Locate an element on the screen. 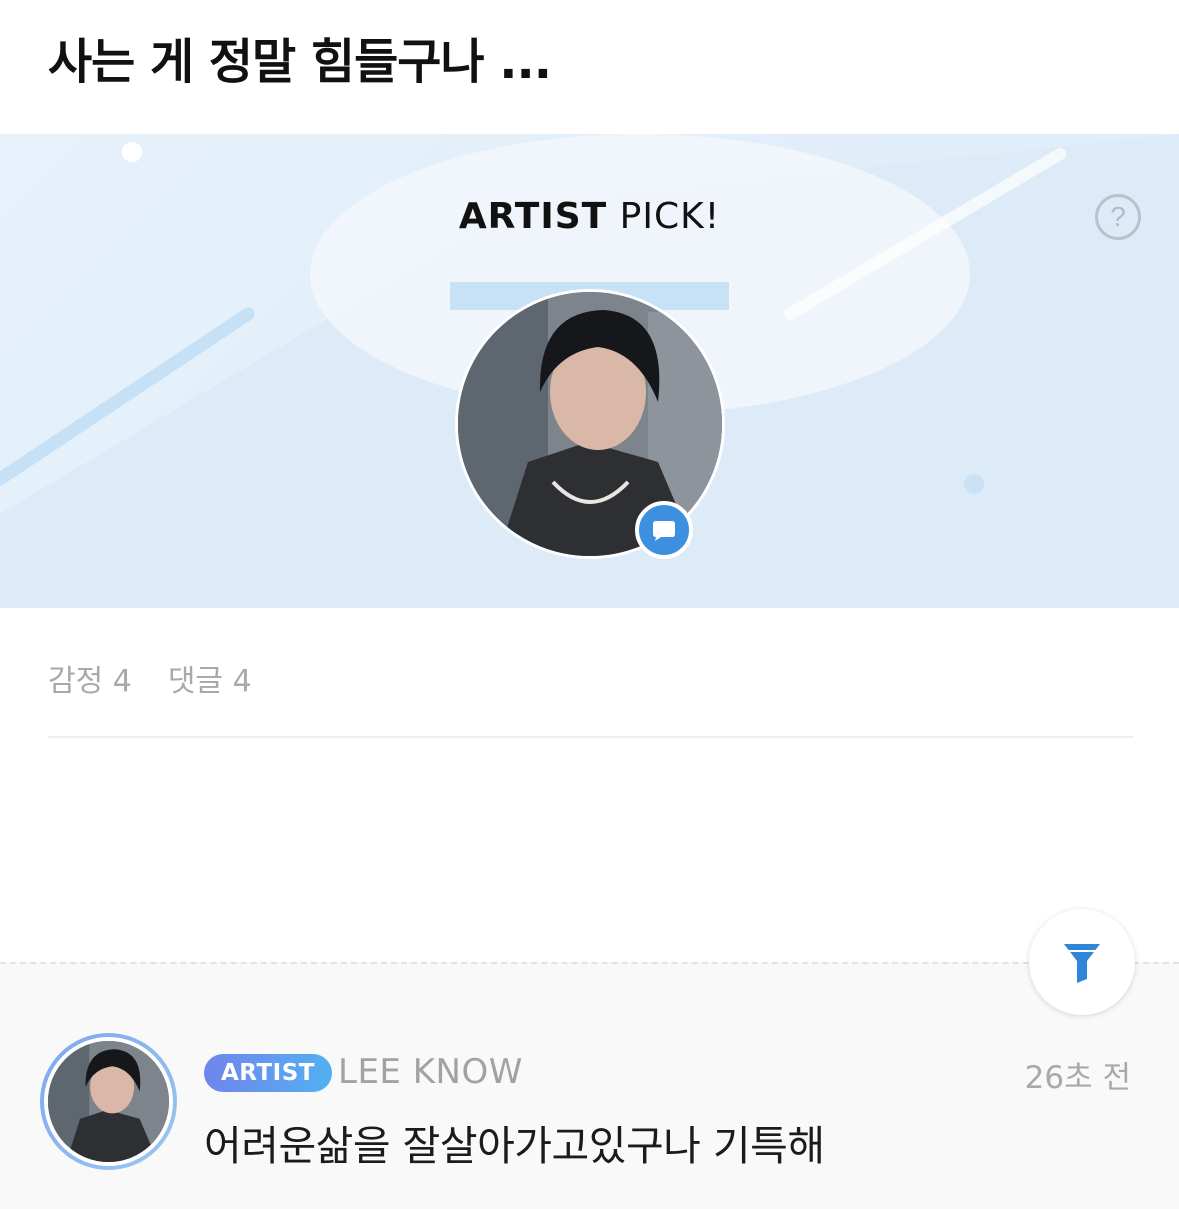  comment-author-name: LEE KNOW is located at coordinates (430, 1072).